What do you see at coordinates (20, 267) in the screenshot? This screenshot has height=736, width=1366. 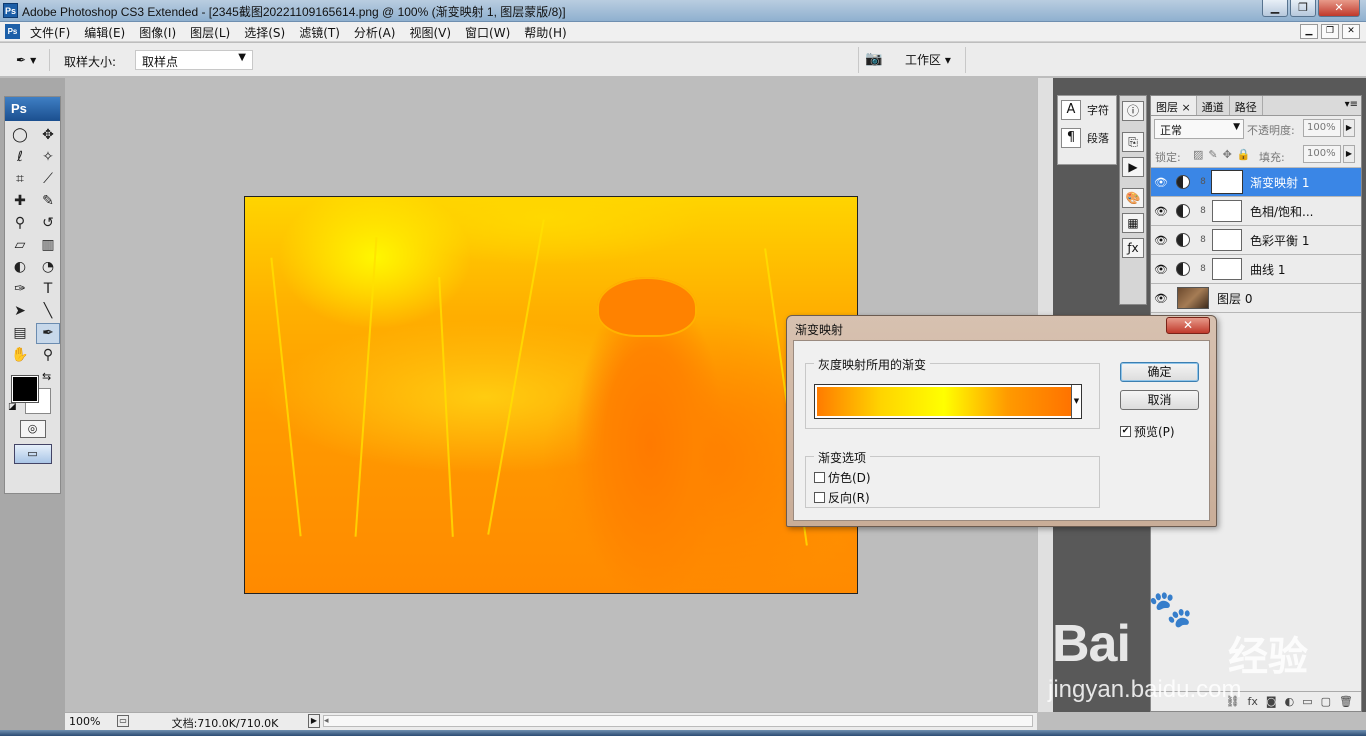 I see `blur-icon: ◐` at bounding box center [20, 267].